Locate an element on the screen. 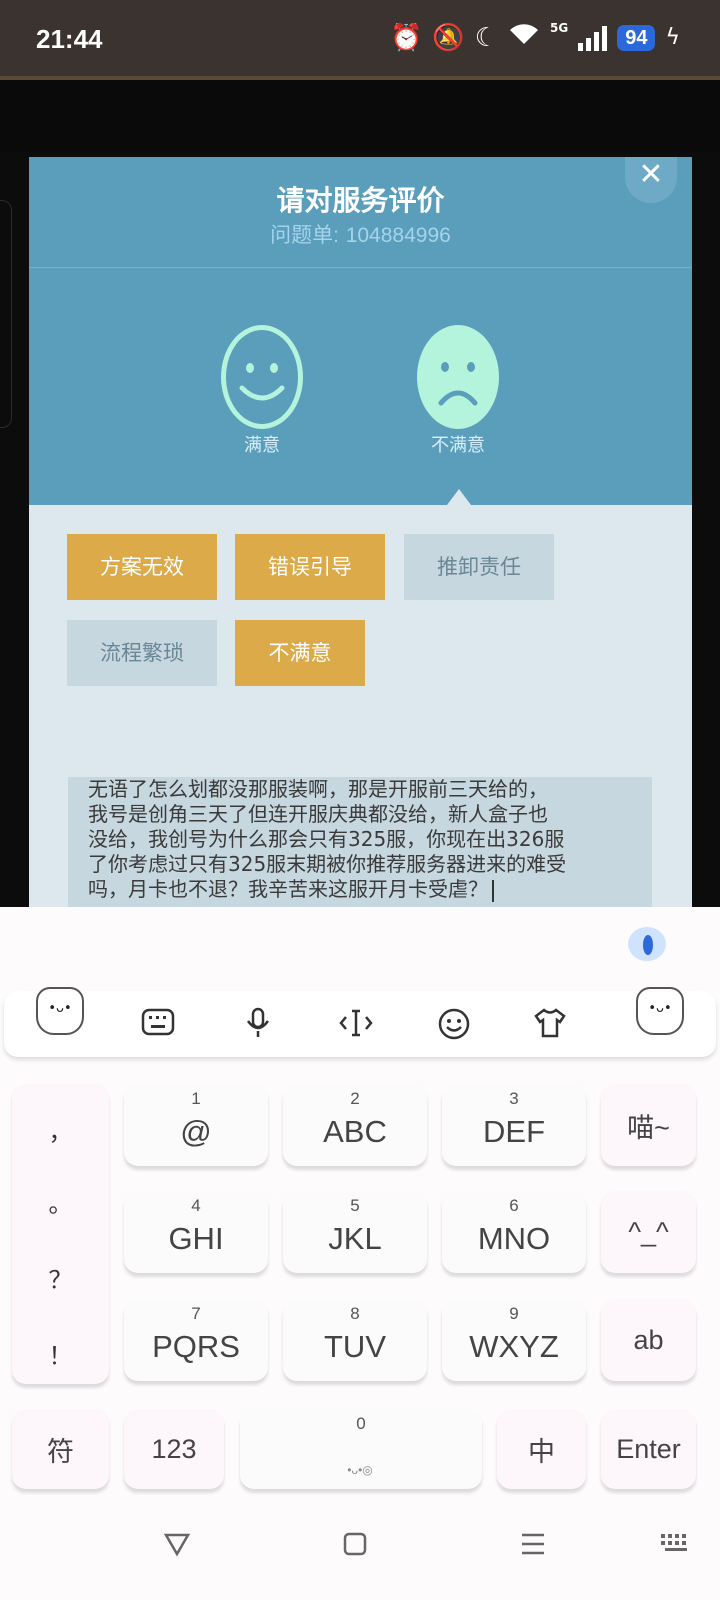 Image resolution: width=720 pixels, height=1600 pixels. comma-key: ， is located at coordinates (60, 1129).